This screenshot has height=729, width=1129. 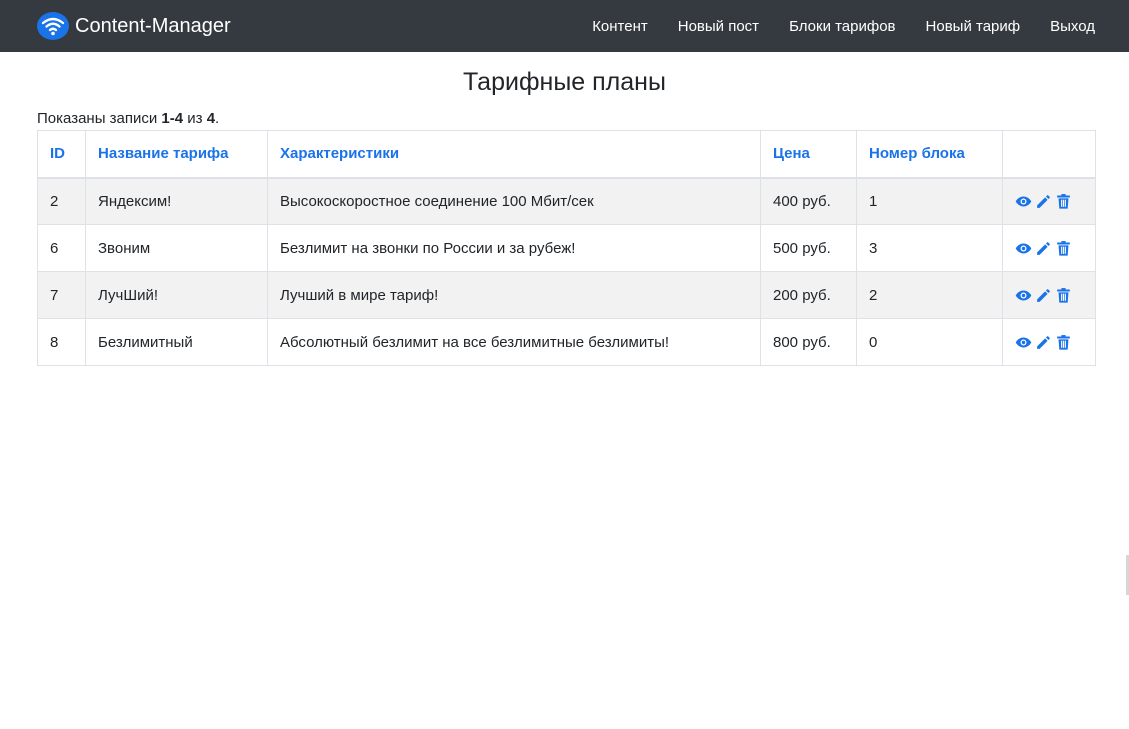 What do you see at coordinates (514, 248) in the screenshot?
I see `cell-features: Безлимит на звонки по России и за рубеж!` at bounding box center [514, 248].